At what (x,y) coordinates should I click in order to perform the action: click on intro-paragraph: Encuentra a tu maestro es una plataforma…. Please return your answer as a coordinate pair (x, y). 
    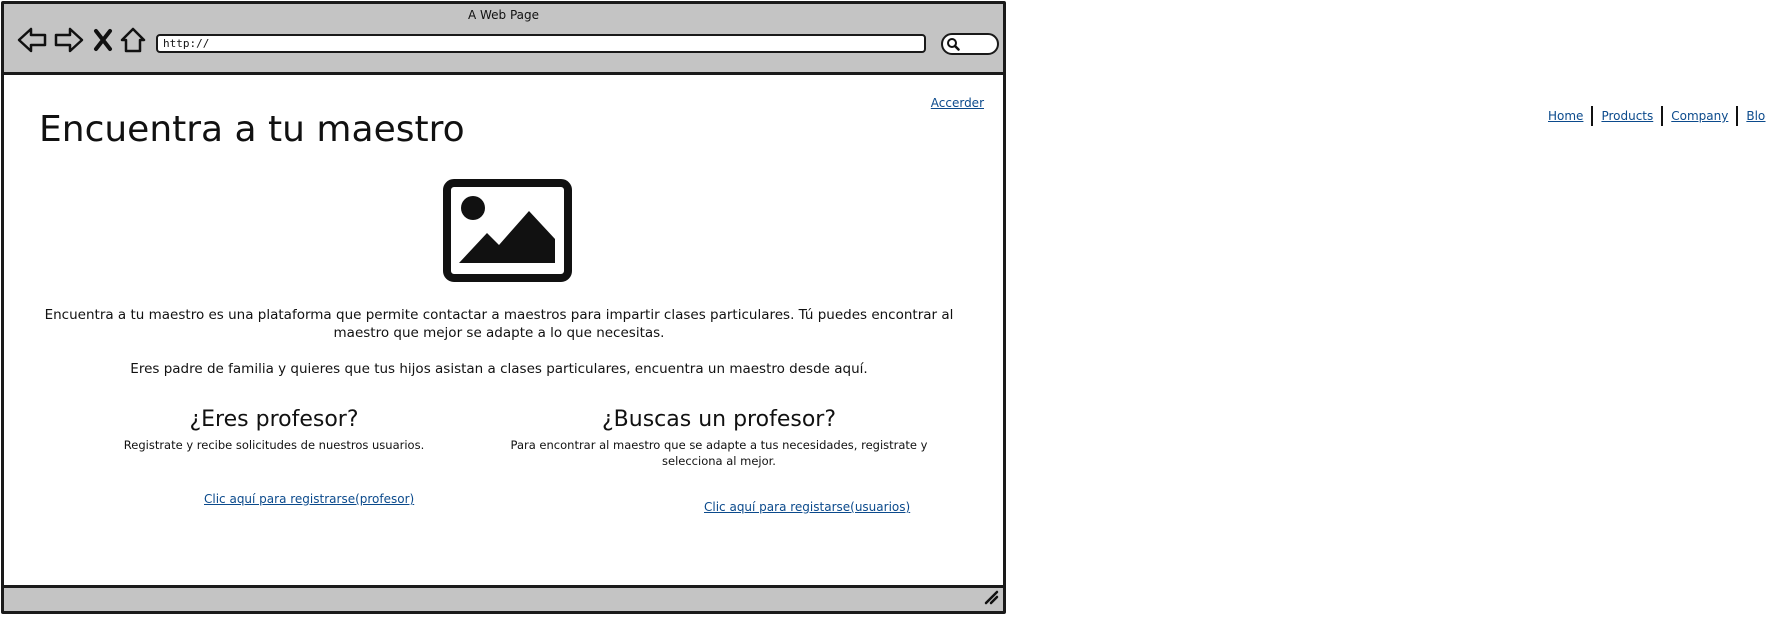
    Looking at the image, I should click on (499, 324).